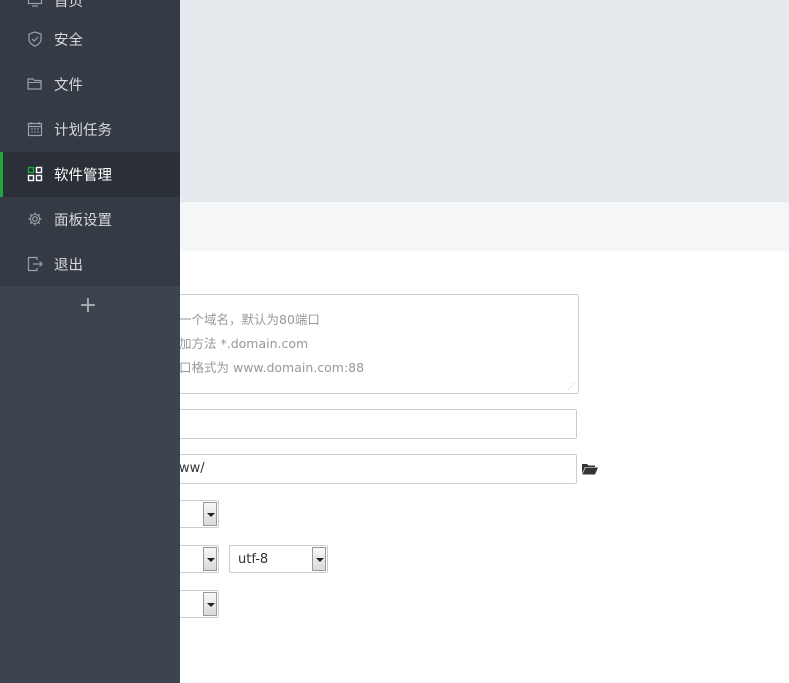 This screenshot has height=683, width=789. Describe the element at coordinates (83, 131) in the screenshot. I see `sidebar-item-label: 计划任务` at that location.